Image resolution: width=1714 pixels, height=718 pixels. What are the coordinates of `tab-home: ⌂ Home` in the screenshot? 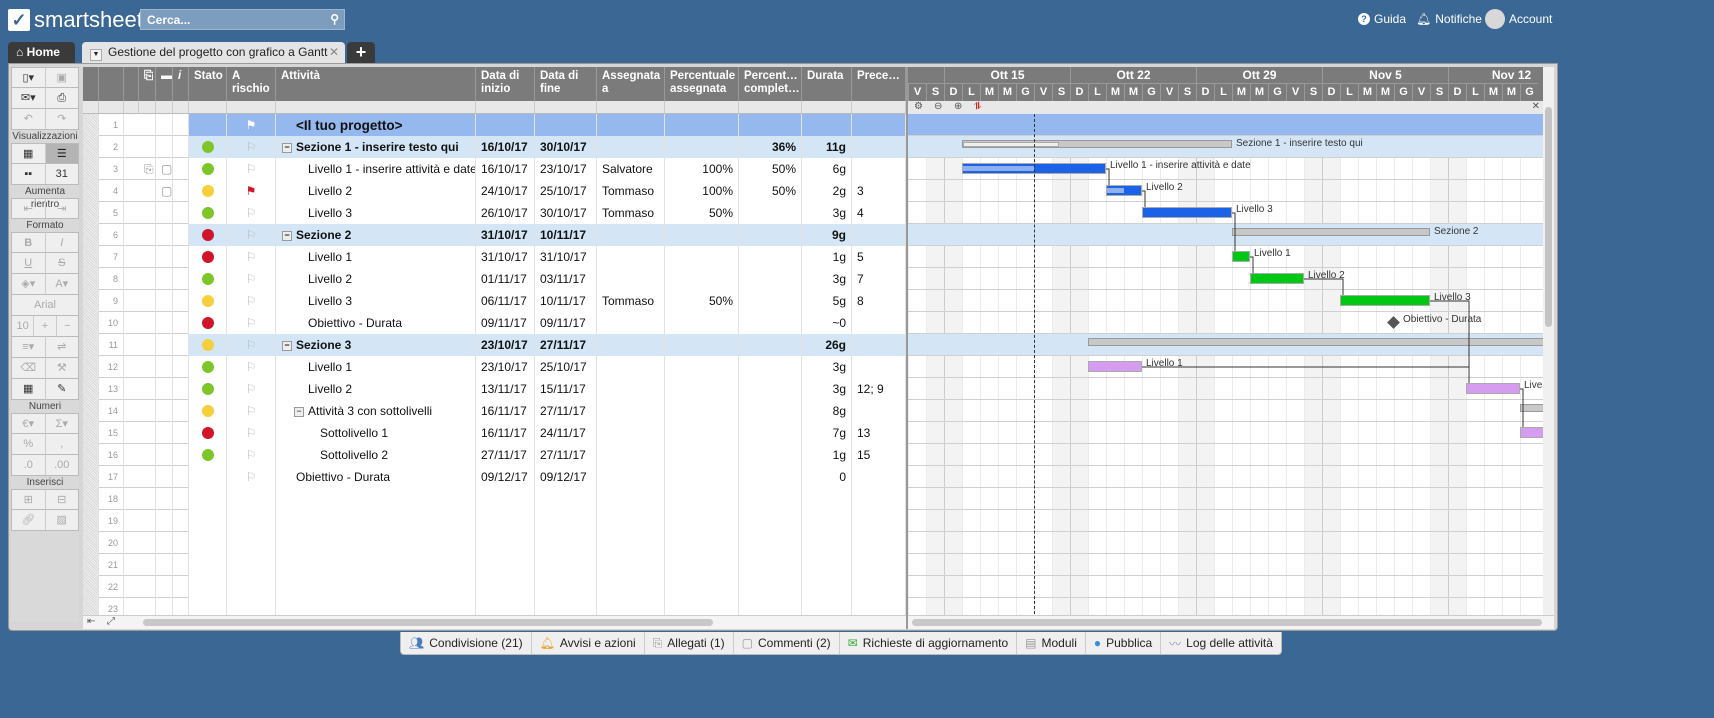 It's located at (41, 52).